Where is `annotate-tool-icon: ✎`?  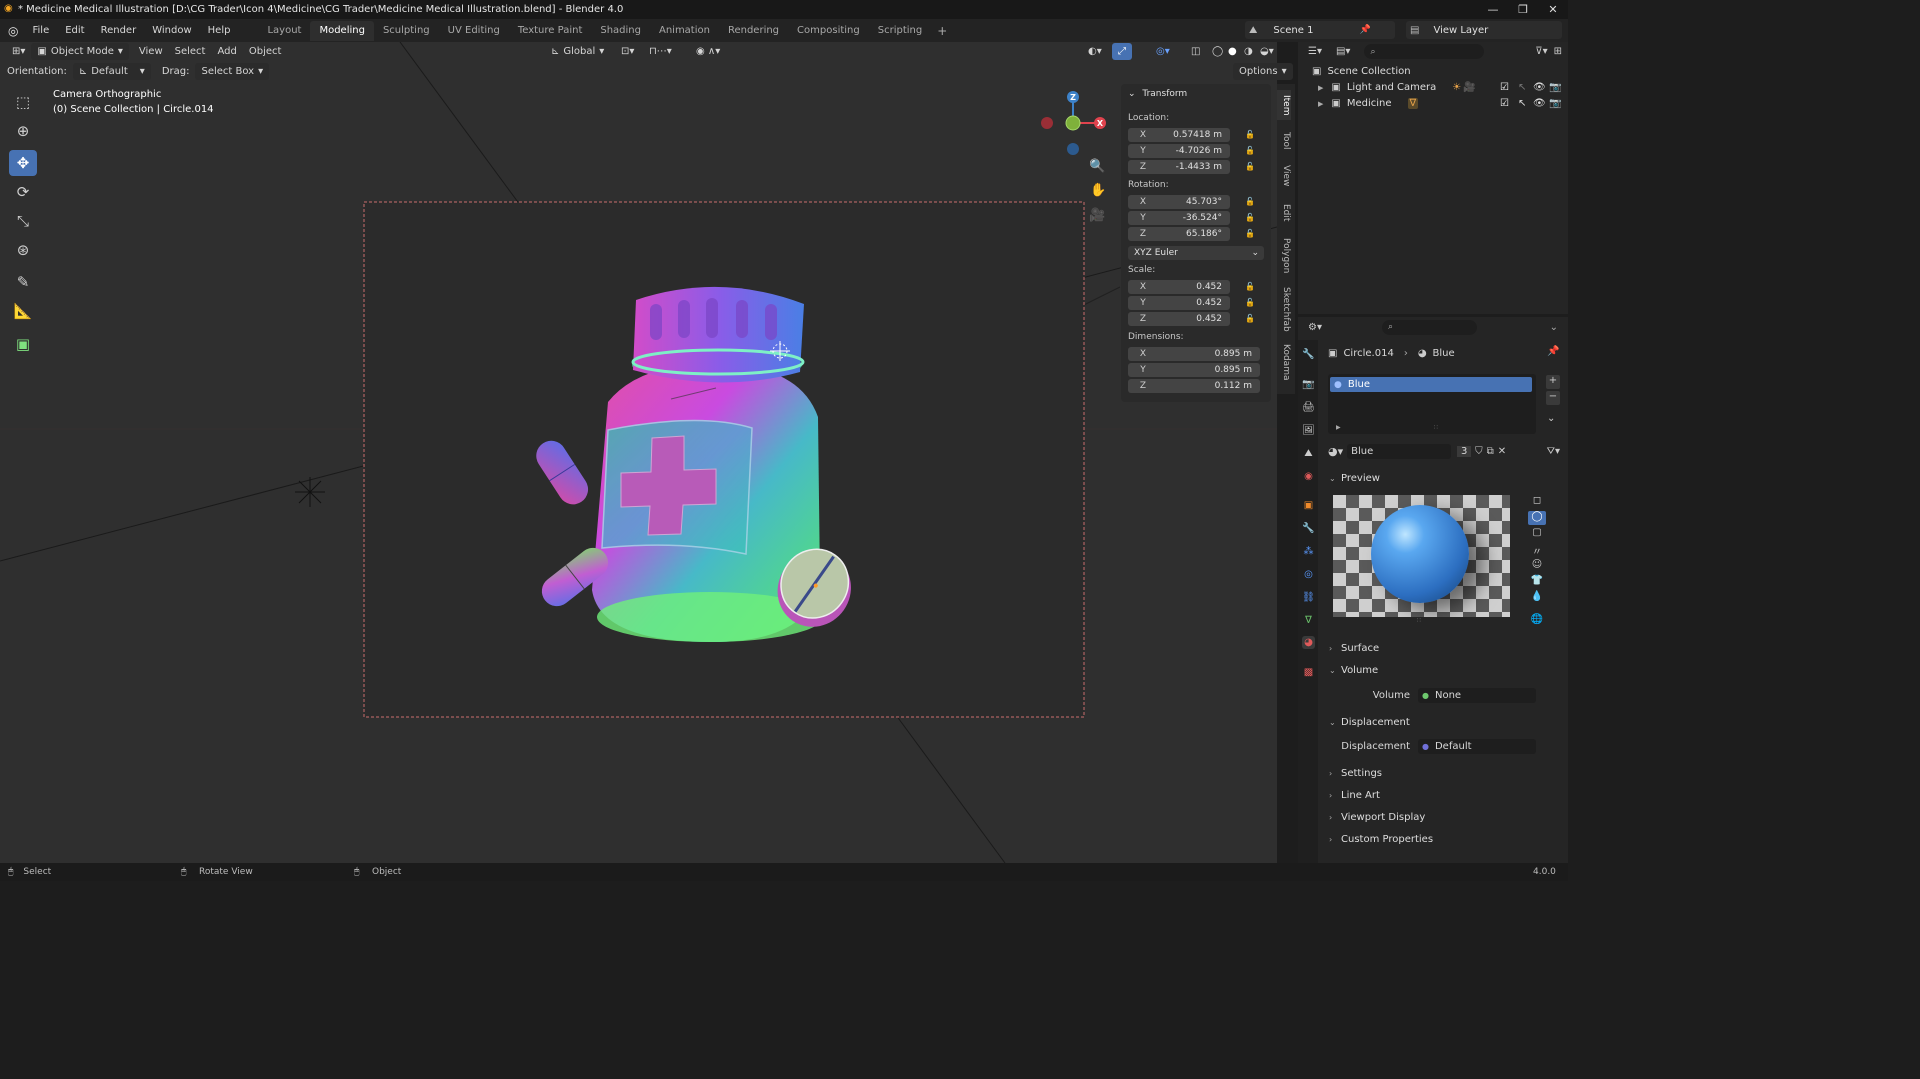
annotate-tool-icon: ✎ is located at coordinates (23, 282).